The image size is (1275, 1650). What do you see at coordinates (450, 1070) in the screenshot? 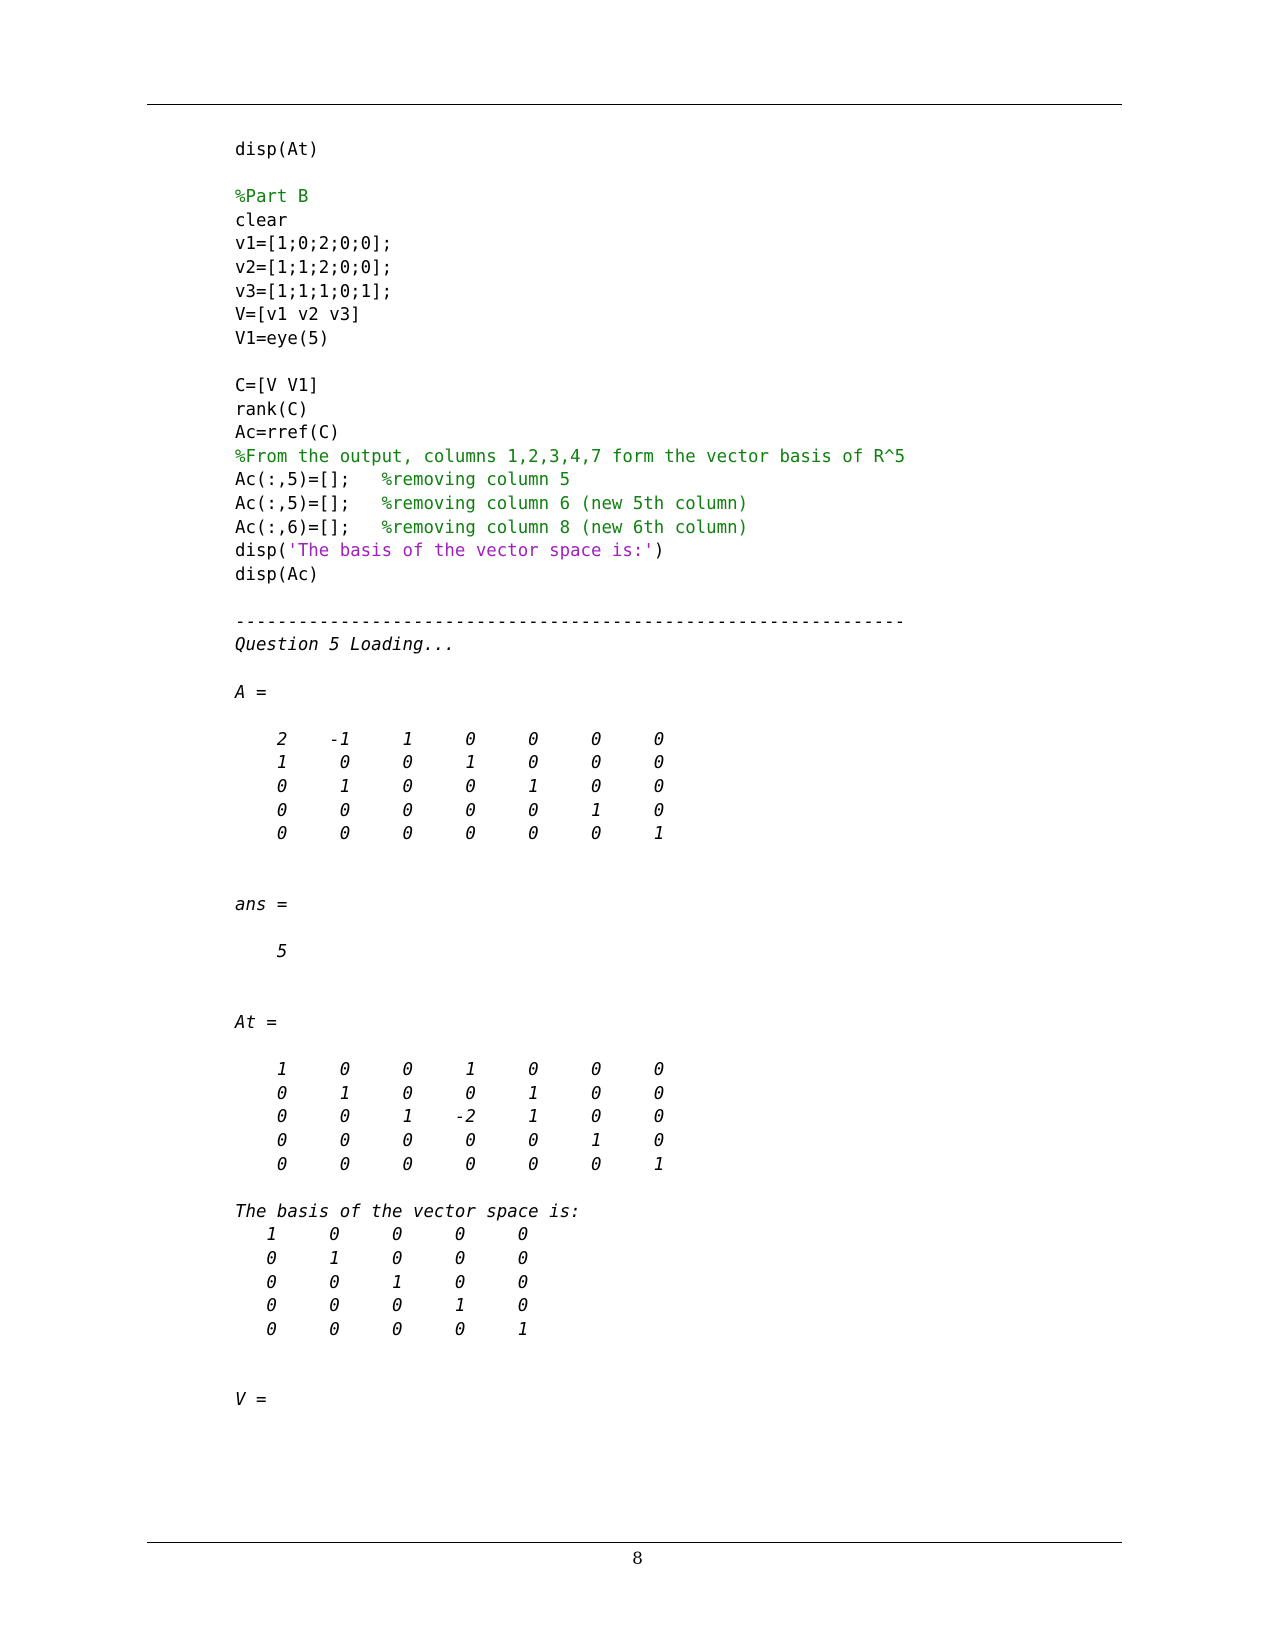
I see `matrix-At-row: 1 0 0 1 0 0 0` at bounding box center [450, 1070].